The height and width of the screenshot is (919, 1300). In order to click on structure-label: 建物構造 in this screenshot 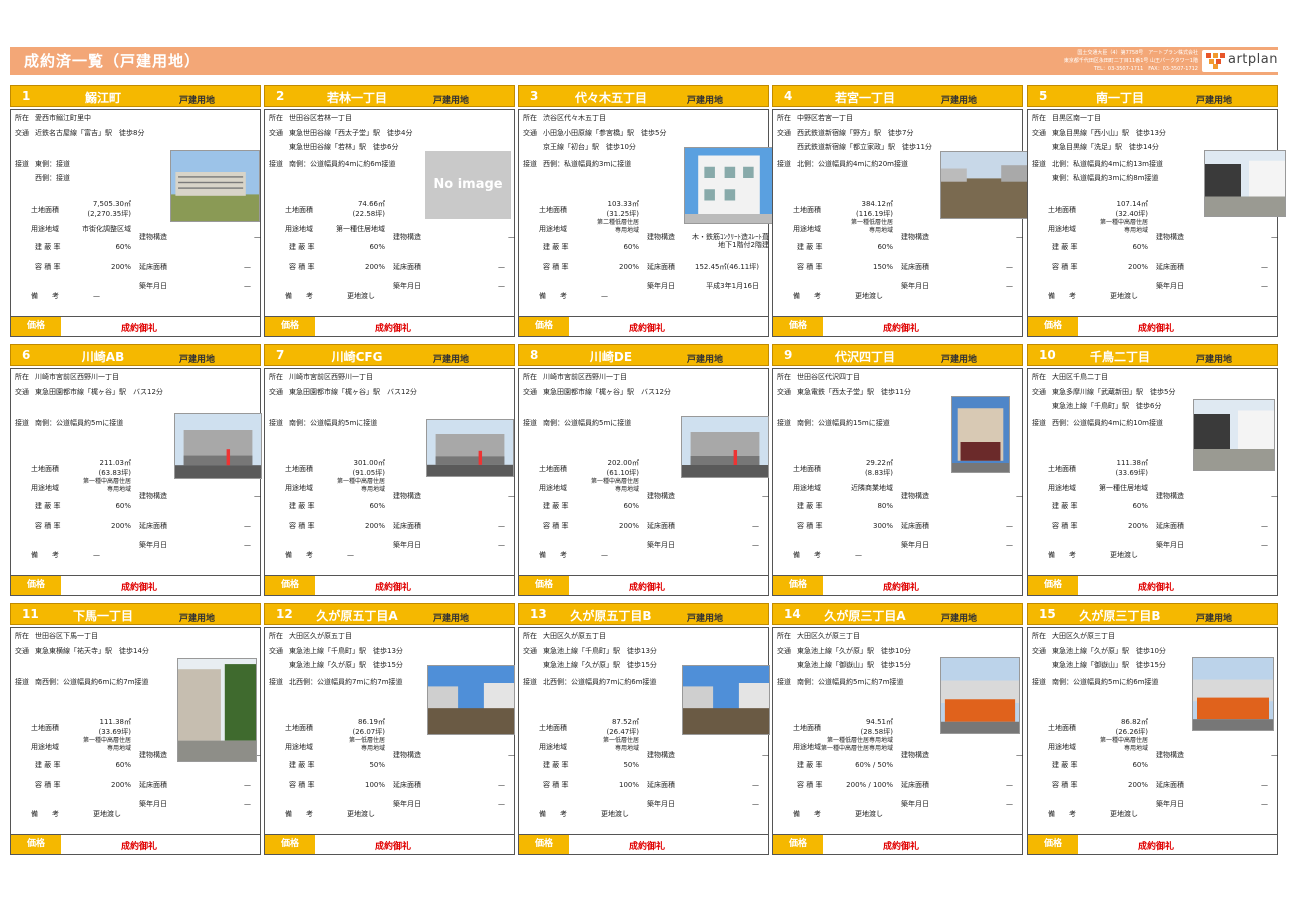, I will do `click(661, 496)`.